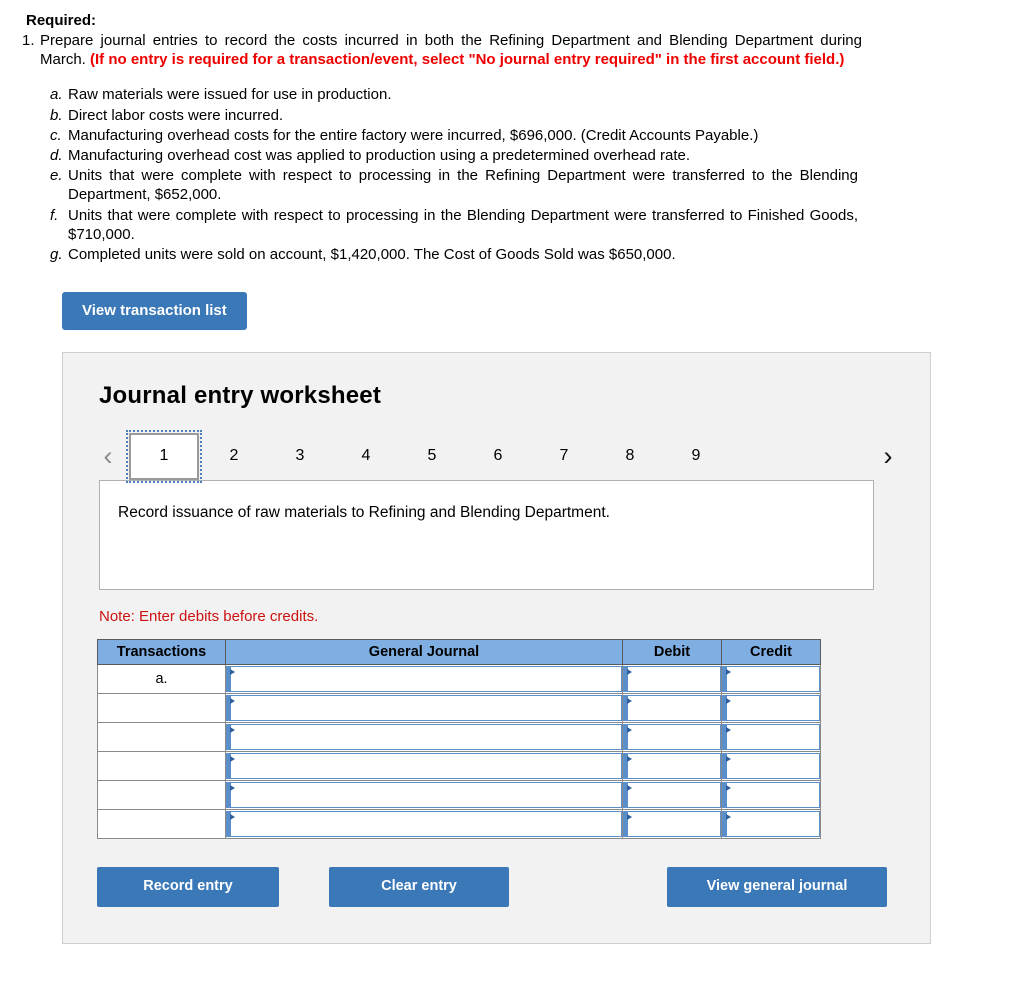  Describe the element at coordinates (56, 115) in the screenshot. I see `list-item-letter: b.` at that location.